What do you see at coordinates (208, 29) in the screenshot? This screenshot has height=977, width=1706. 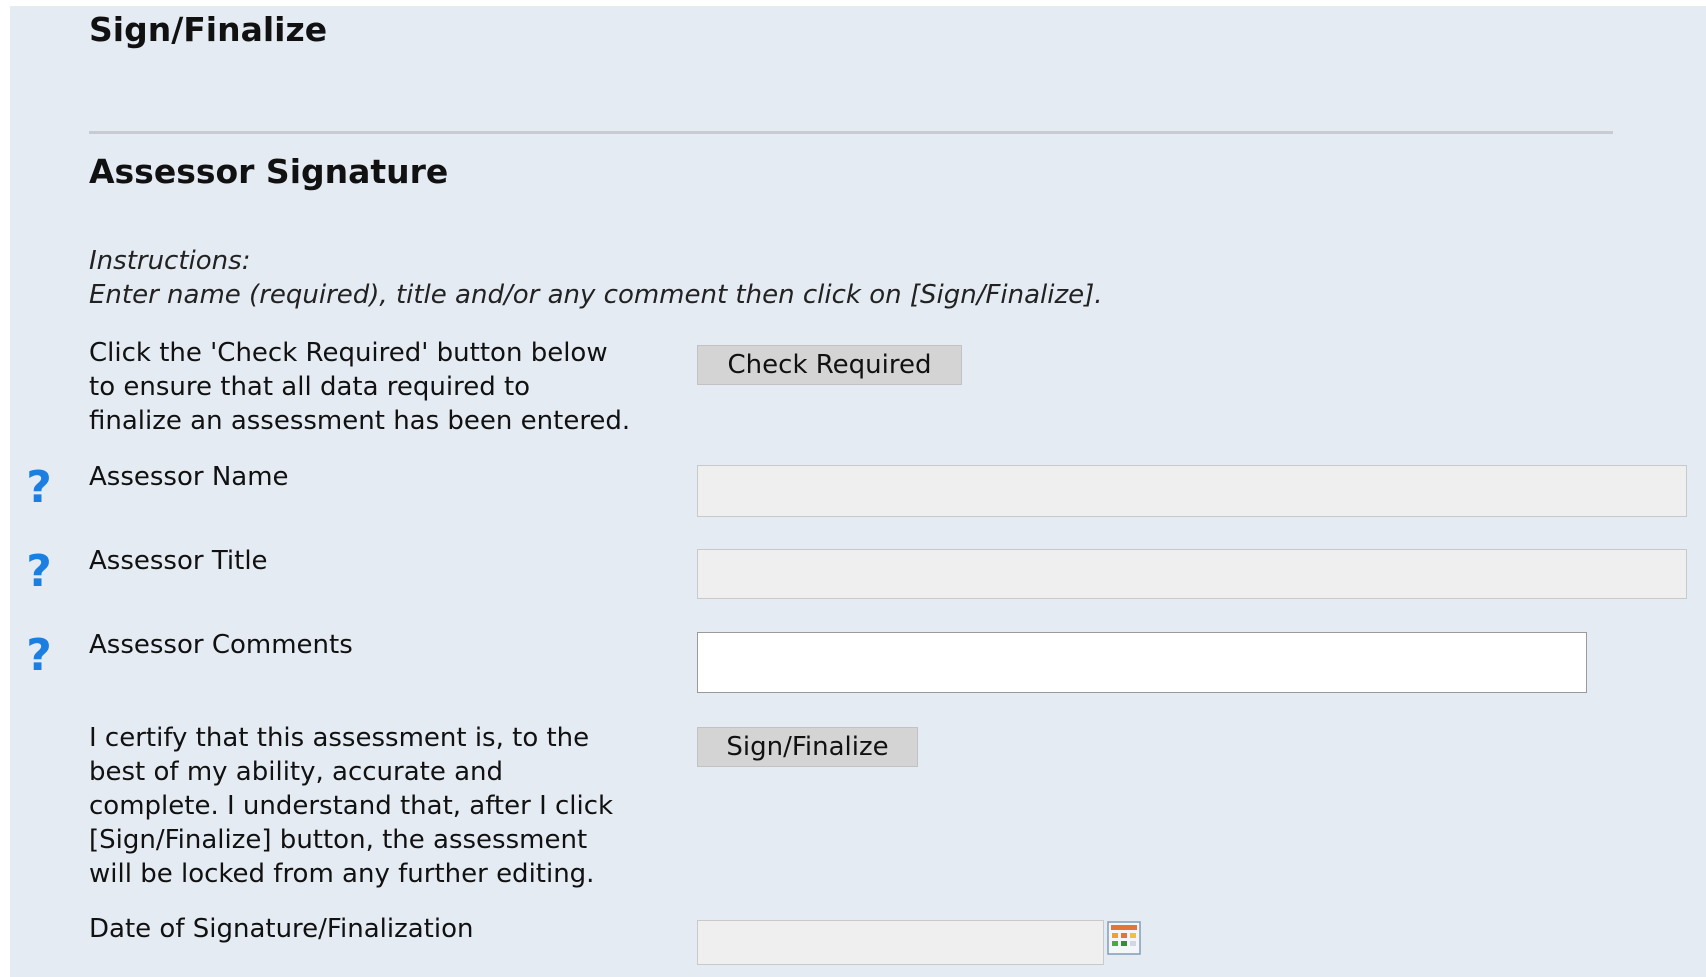 I see `page-title: Sign/Finalize` at bounding box center [208, 29].